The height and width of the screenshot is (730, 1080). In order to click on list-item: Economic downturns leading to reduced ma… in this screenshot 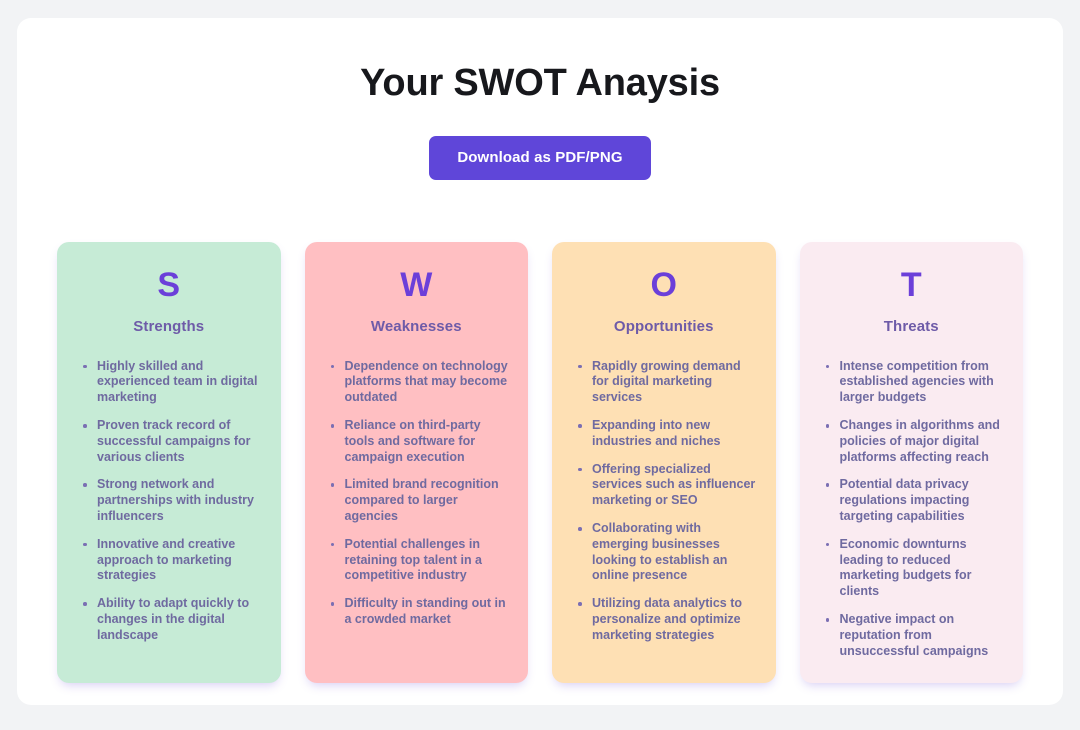, I will do `click(914, 568)`.